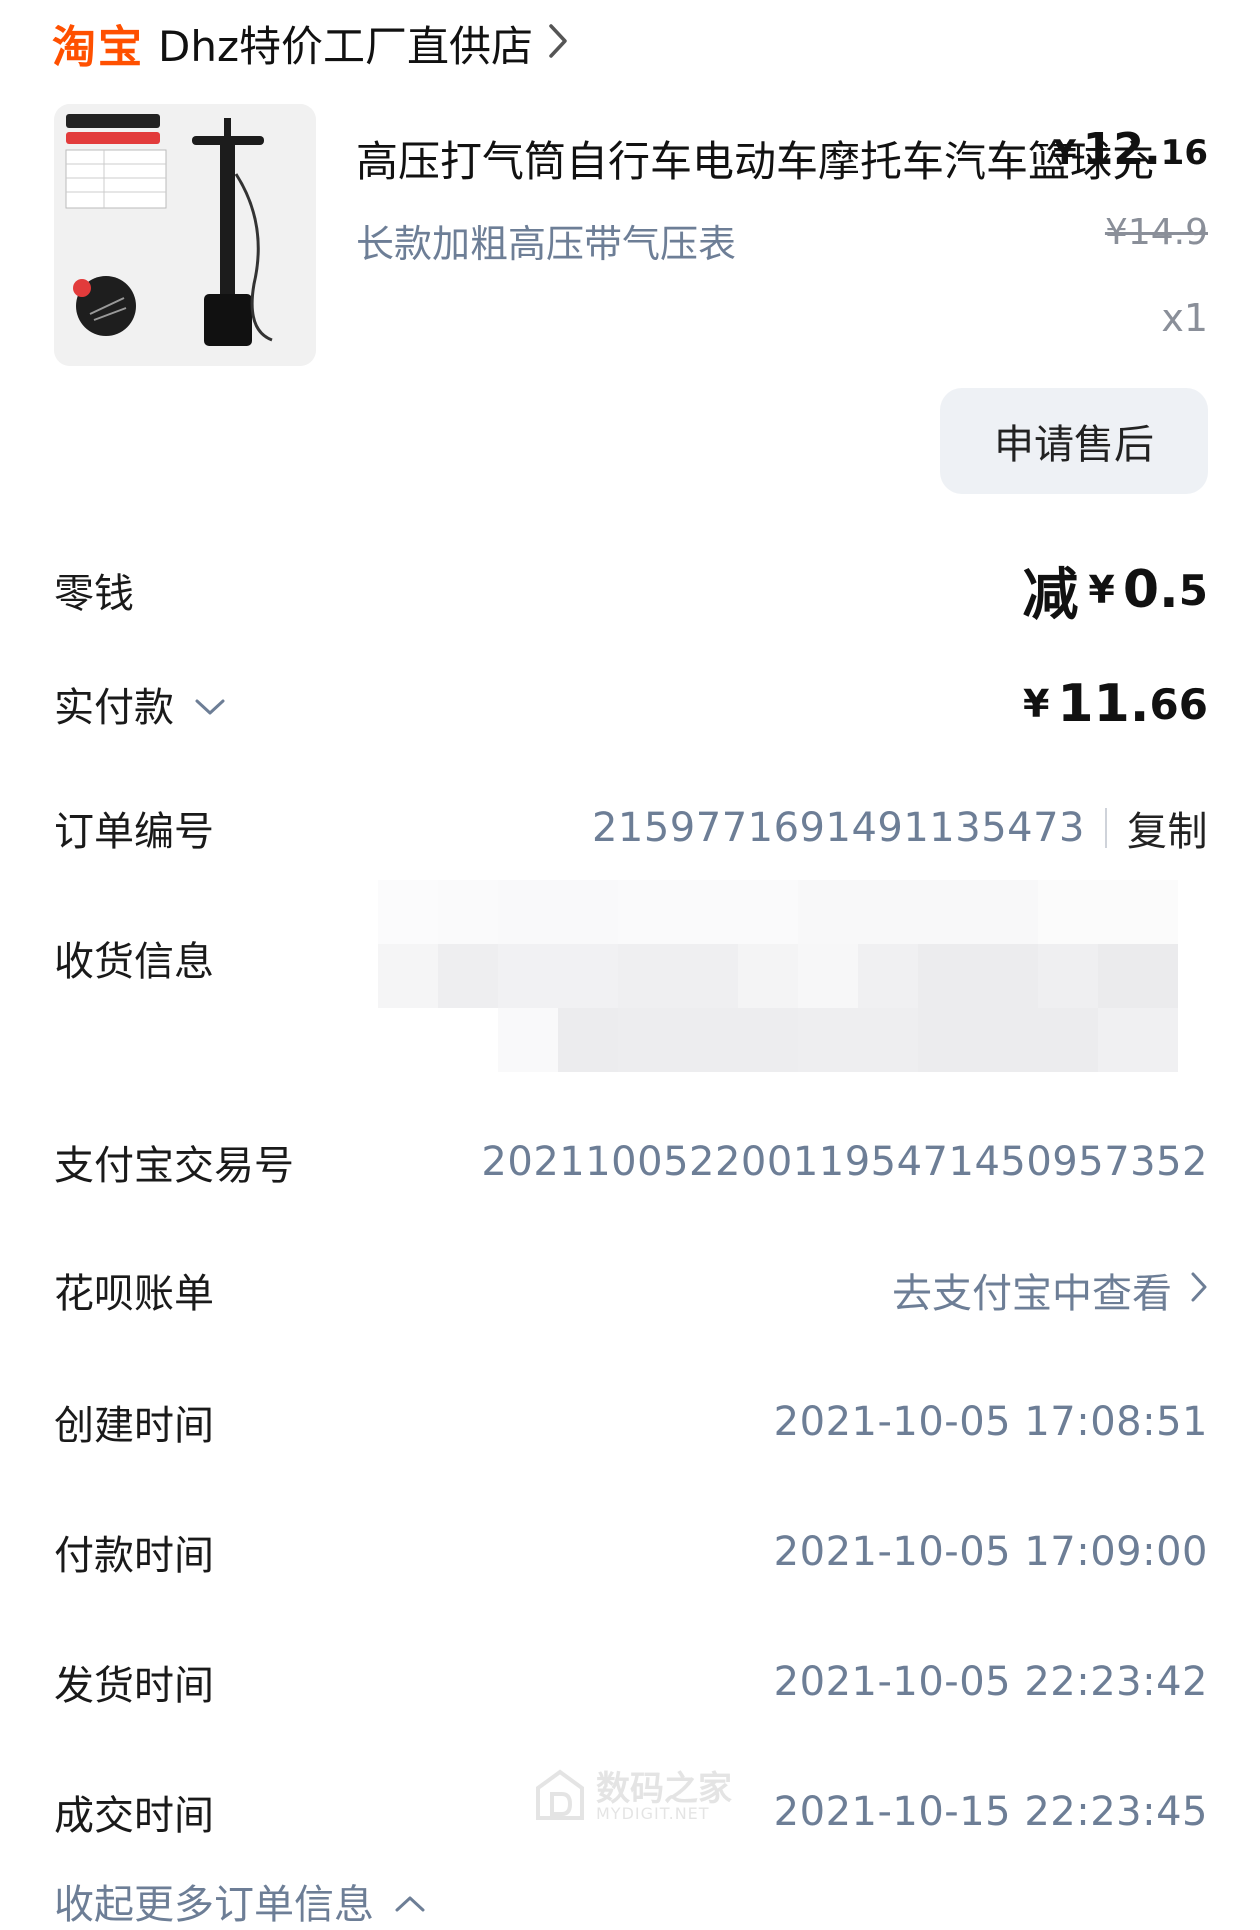 Image resolution: width=1260 pixels, height=1930 pixels. Describe the element at coordinates (631, 1422) in the screenshot. I see `created-time-row: 创建时间 2021-10-05 17:08:51` at that location.